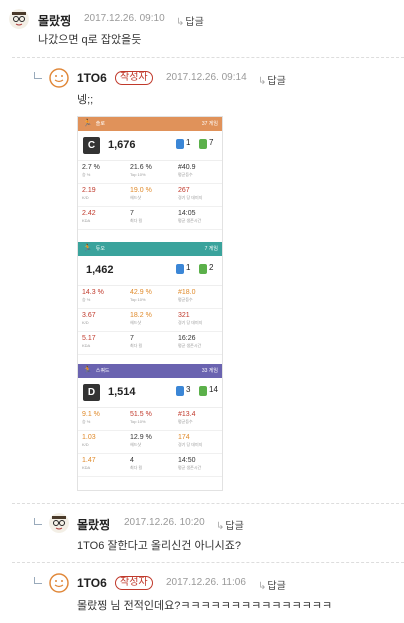 The image size is (404, 623). Describe the element at coordinates (220, 606) in the screenshot. I see `comment-text-body: 님 전적인데요?ㅋㅋㅋㅋㅋㅋㅋㅋㅋㅋㅋㅋㅋㅋㅋ` at that location.